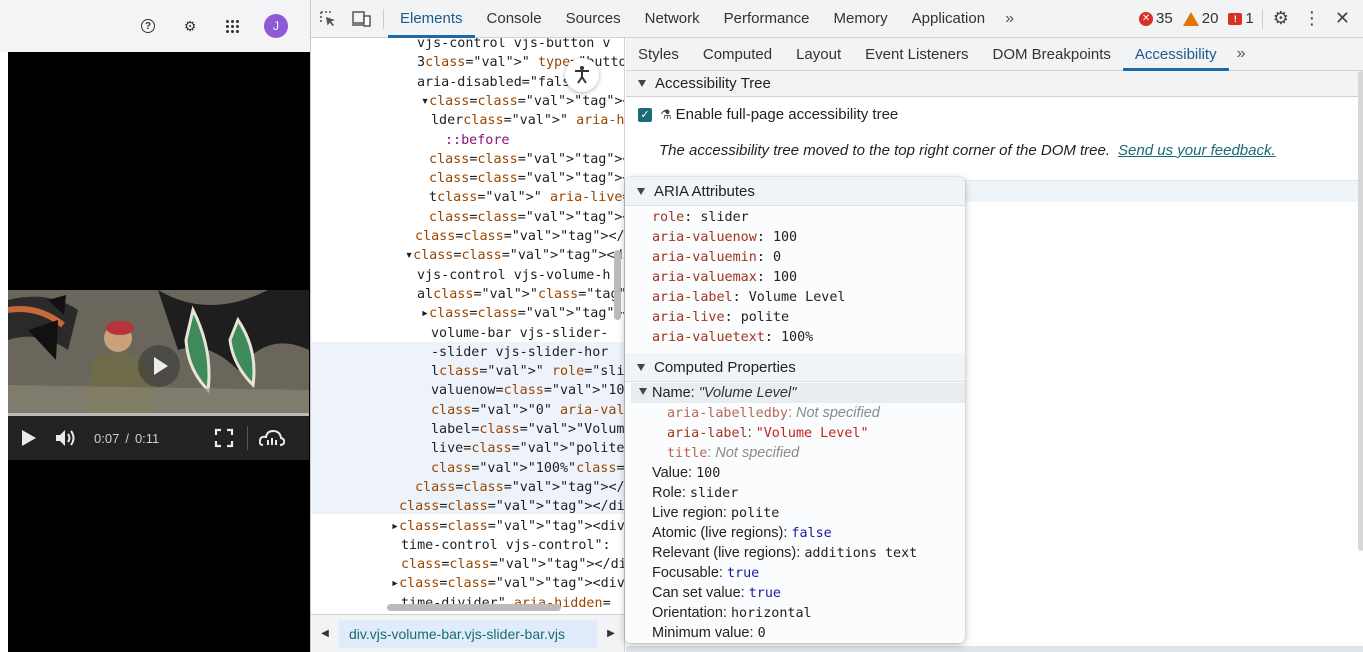 This screenshot has height=652, width=1363. Describe the element at coordinates (715, 513) in the screenshot. I see `computed-property-row: Live region: polite` at that location.